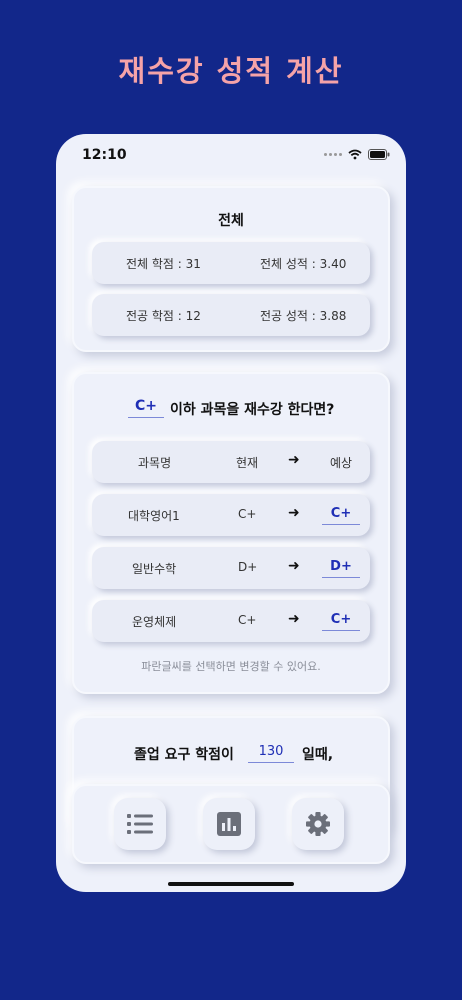 Image resolution: width=462 pixels, height=1000 pixels. I want to click on table-row: 대학영어1 C+ ➜ C+, so click(231, 515).